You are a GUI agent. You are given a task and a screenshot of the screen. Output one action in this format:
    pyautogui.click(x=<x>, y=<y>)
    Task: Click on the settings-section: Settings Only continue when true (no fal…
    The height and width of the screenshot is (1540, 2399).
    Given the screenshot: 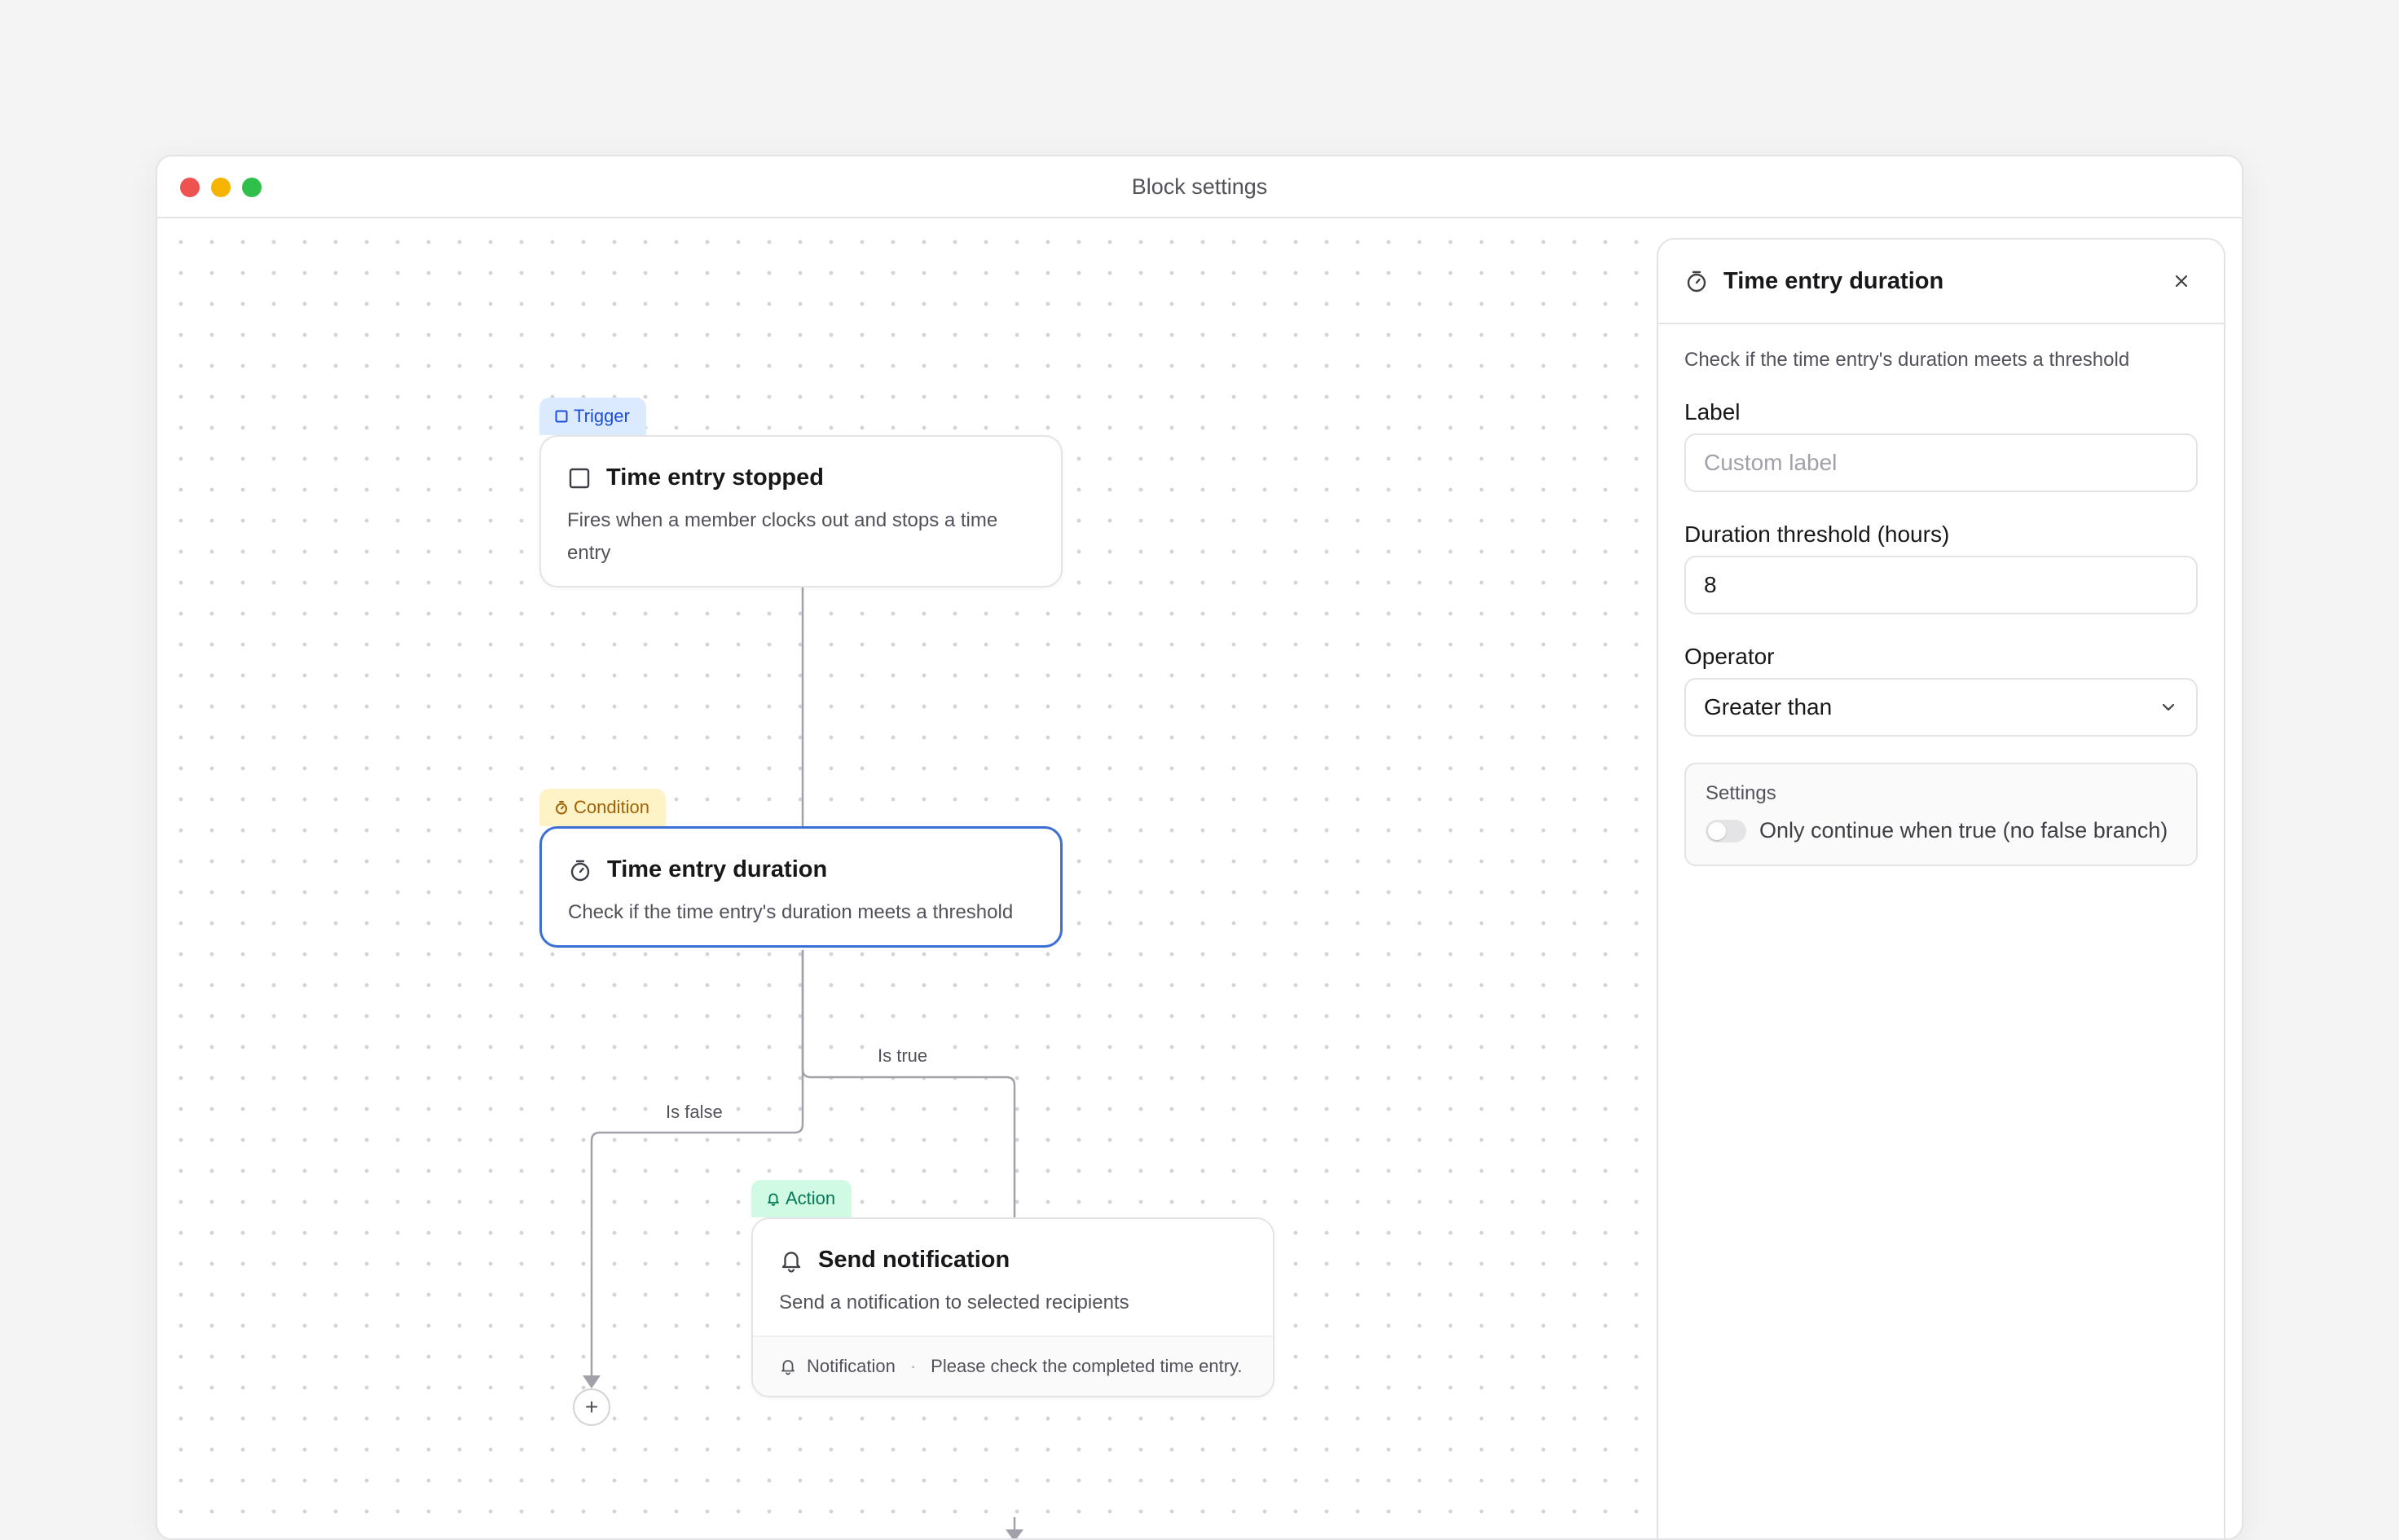 What is the action you would take?
    pyautogui.click(x=1941, y=814)
    